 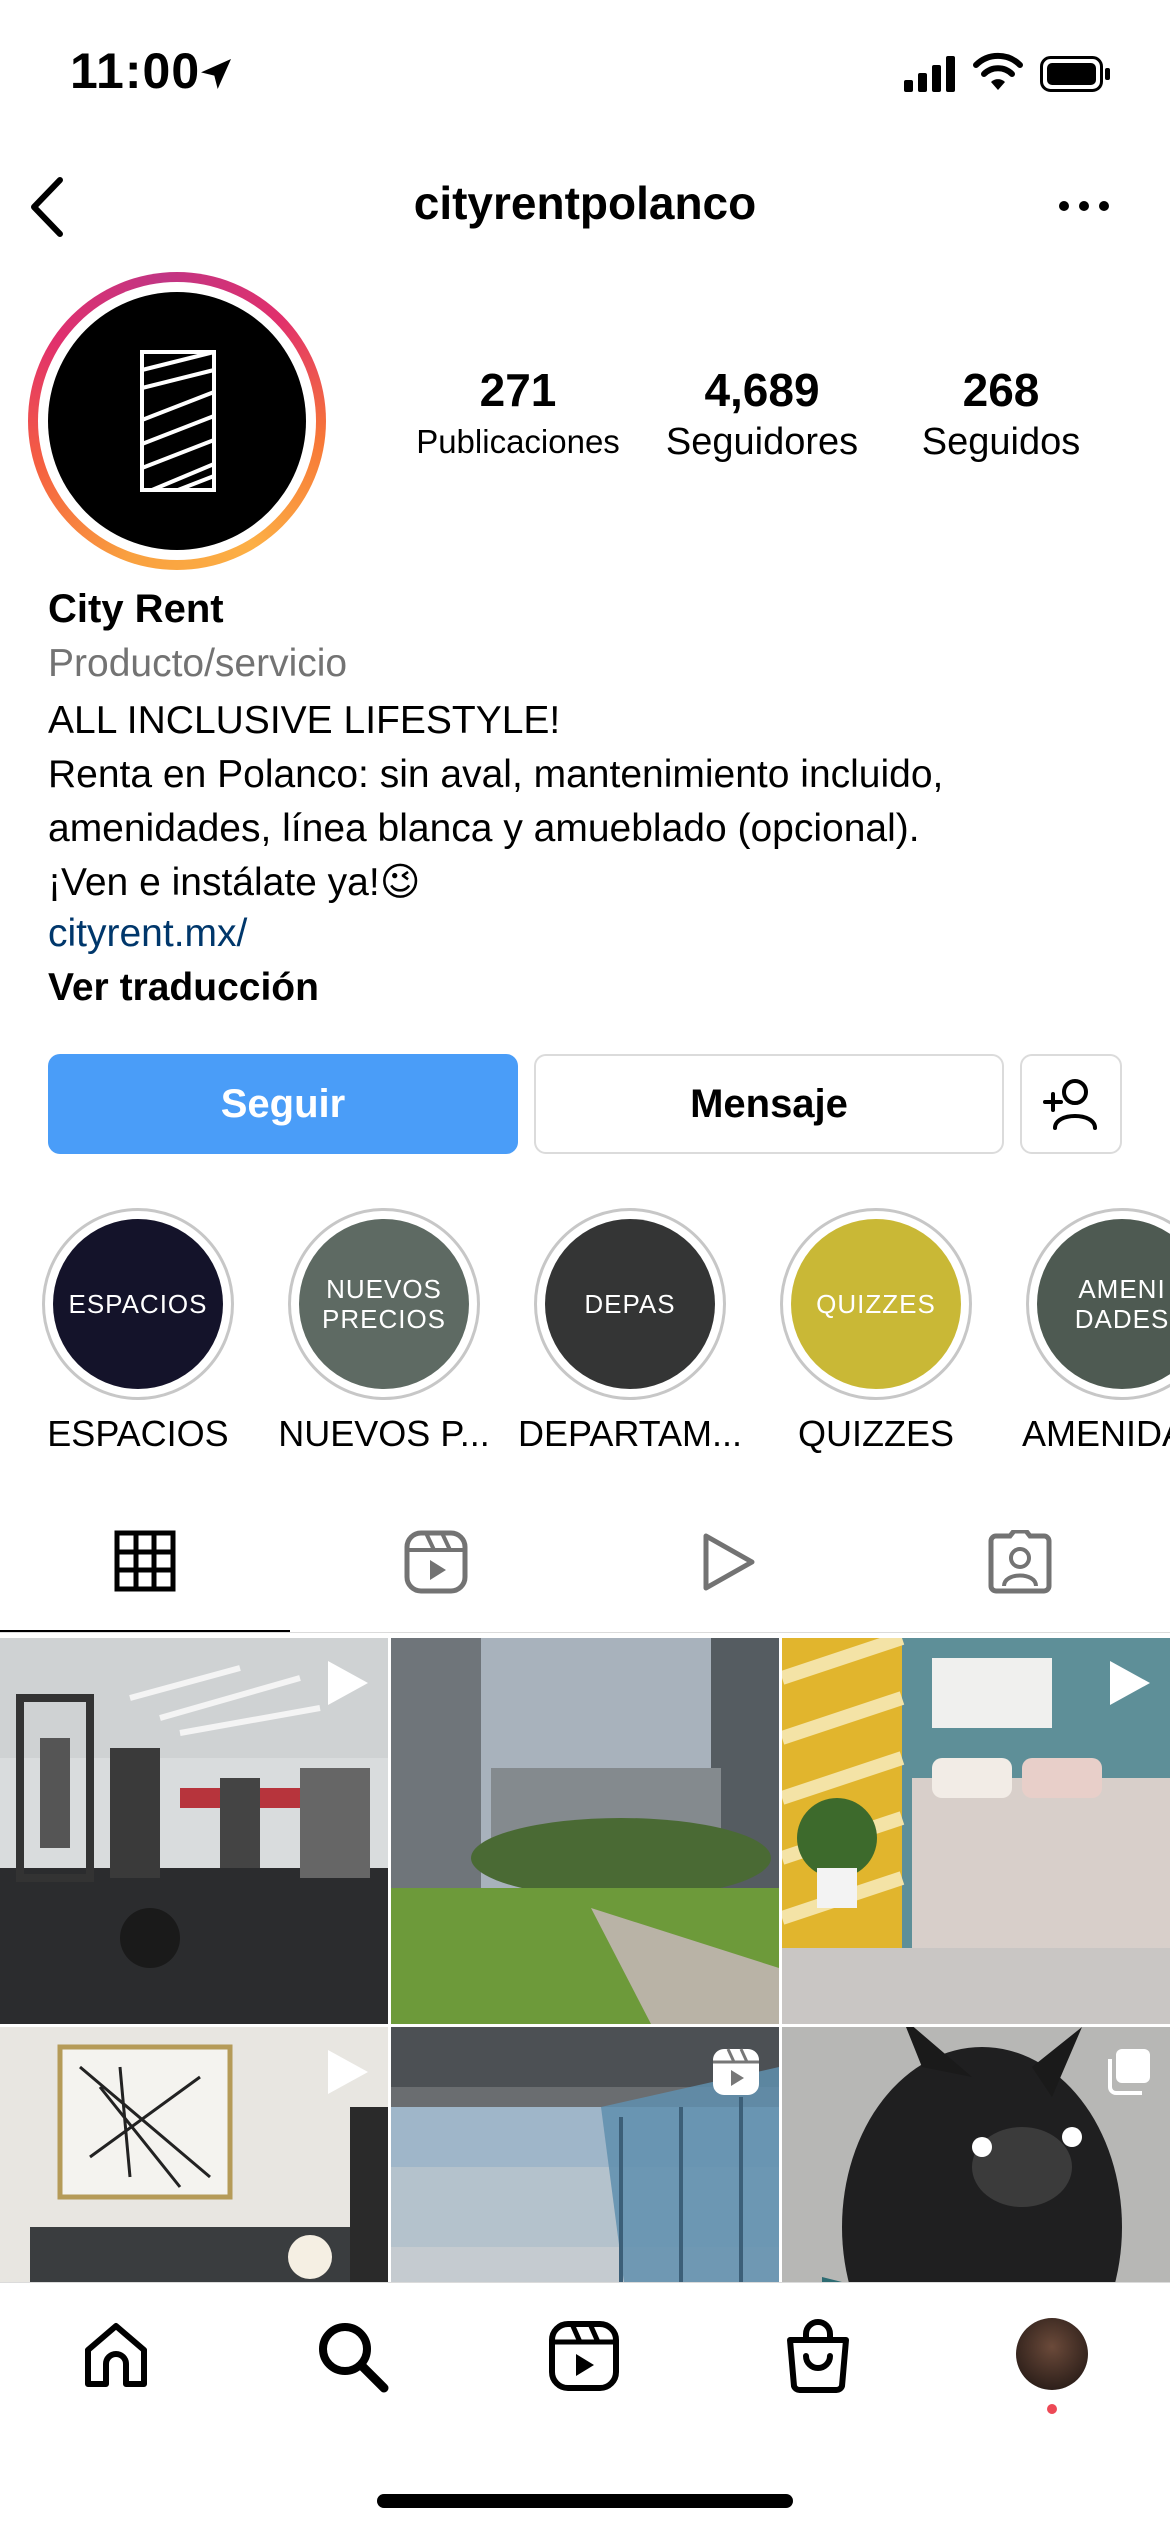 What do you see at coordinates (976, 1831) in the screenshot?
I see `post-thumbnail-bedroom` at bounding box center [976, 1831].